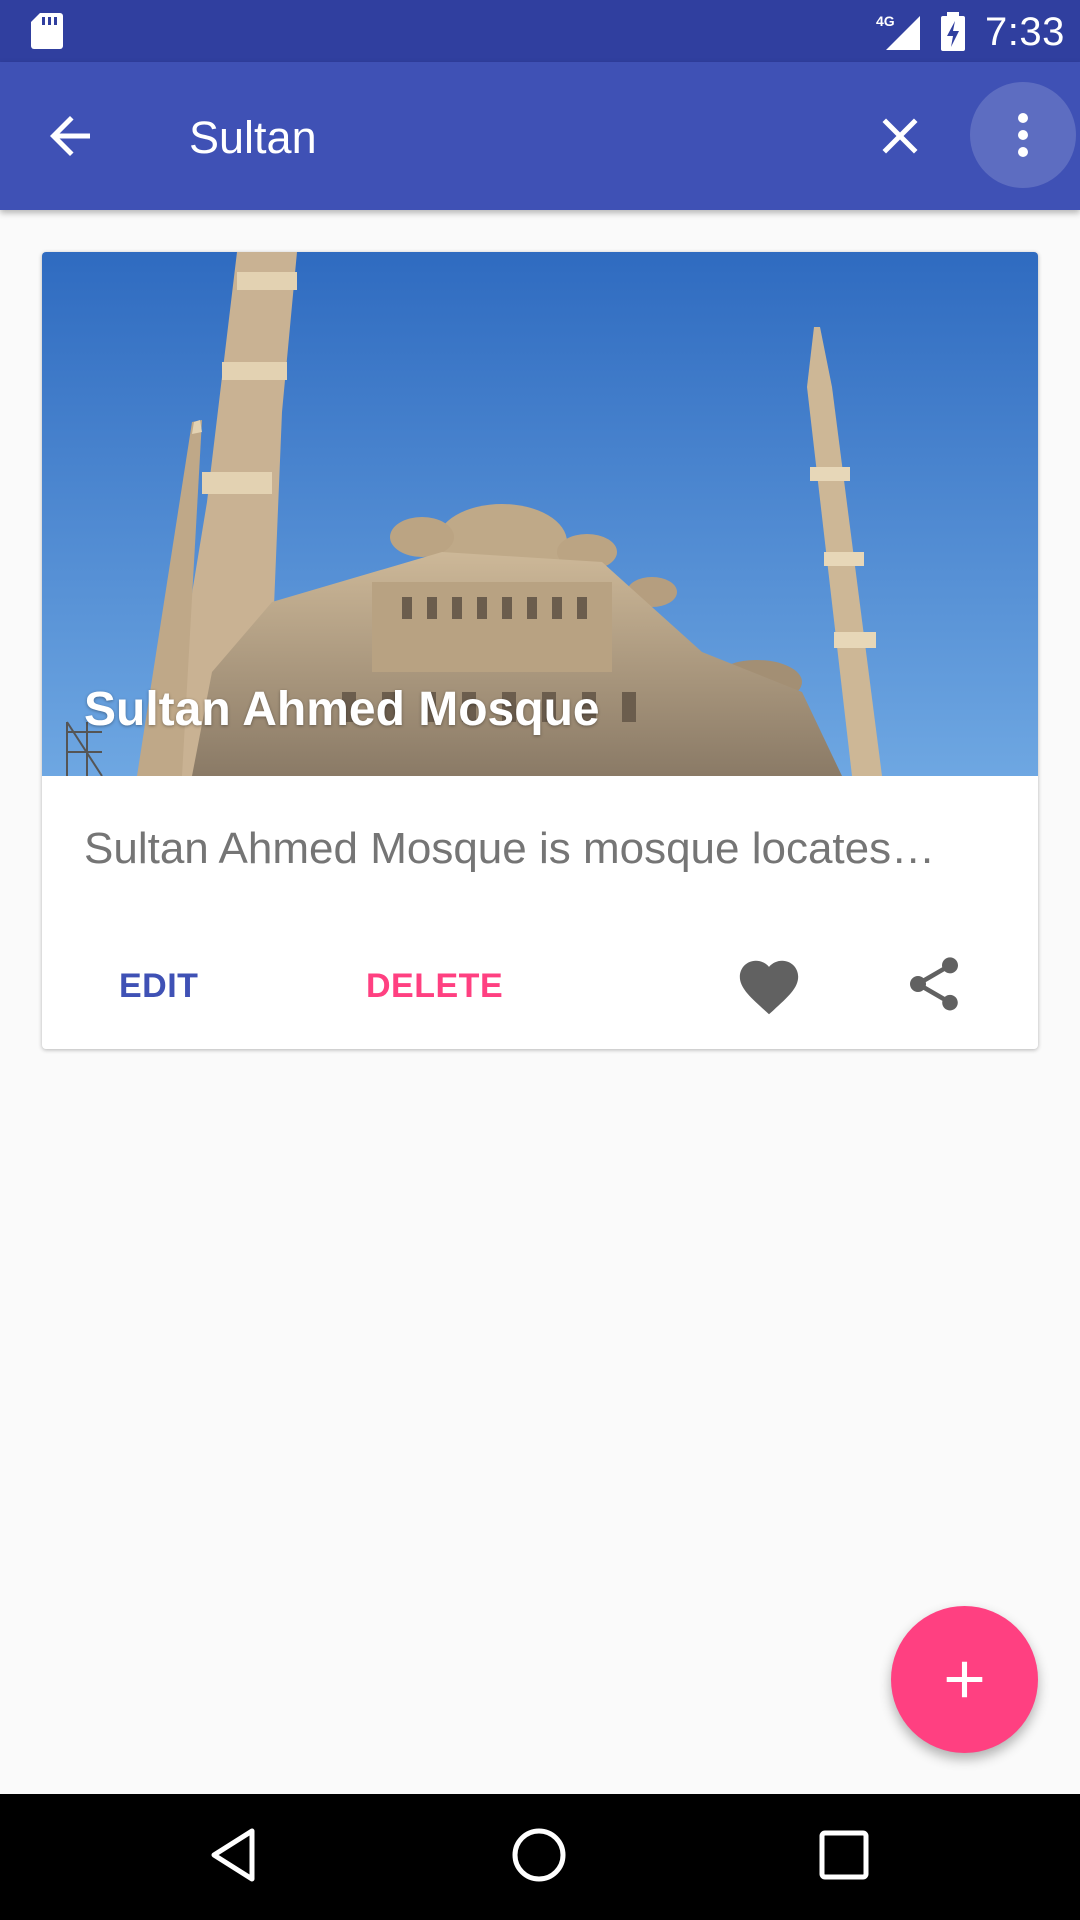 The image size is (1080, 1920). What do you see at coordinates (900, 136) in the screenshot?
I see `close-icon` at bounding box center [900, 136].